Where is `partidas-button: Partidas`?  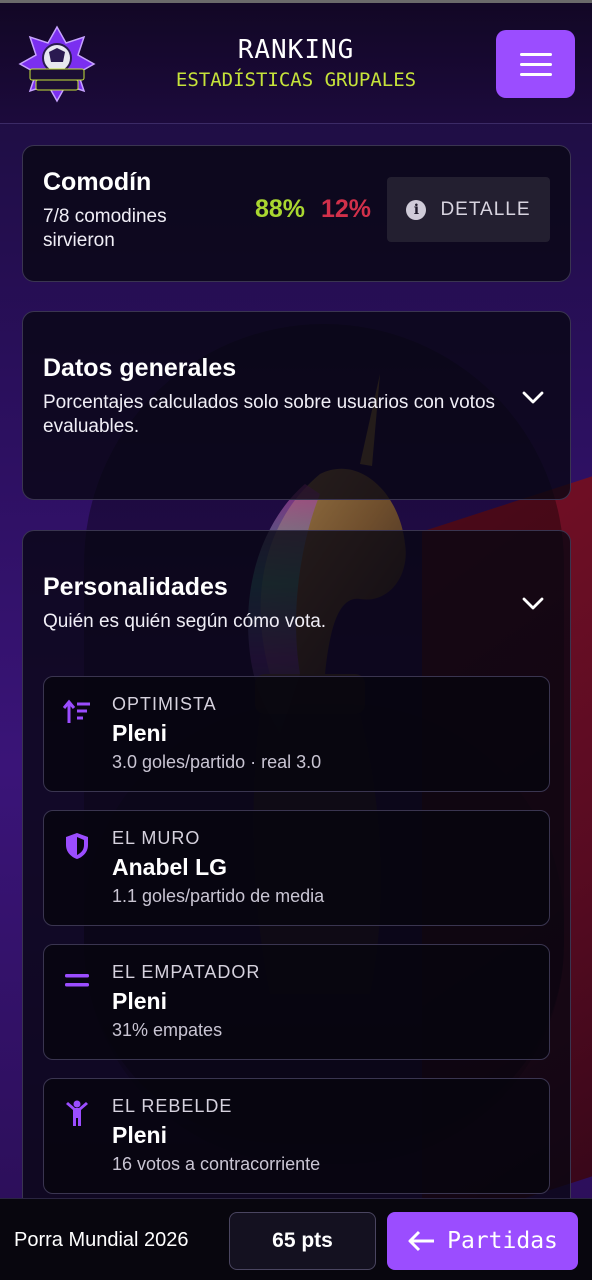 partidas-button: Partidas is located at coordinates (482, 1241).